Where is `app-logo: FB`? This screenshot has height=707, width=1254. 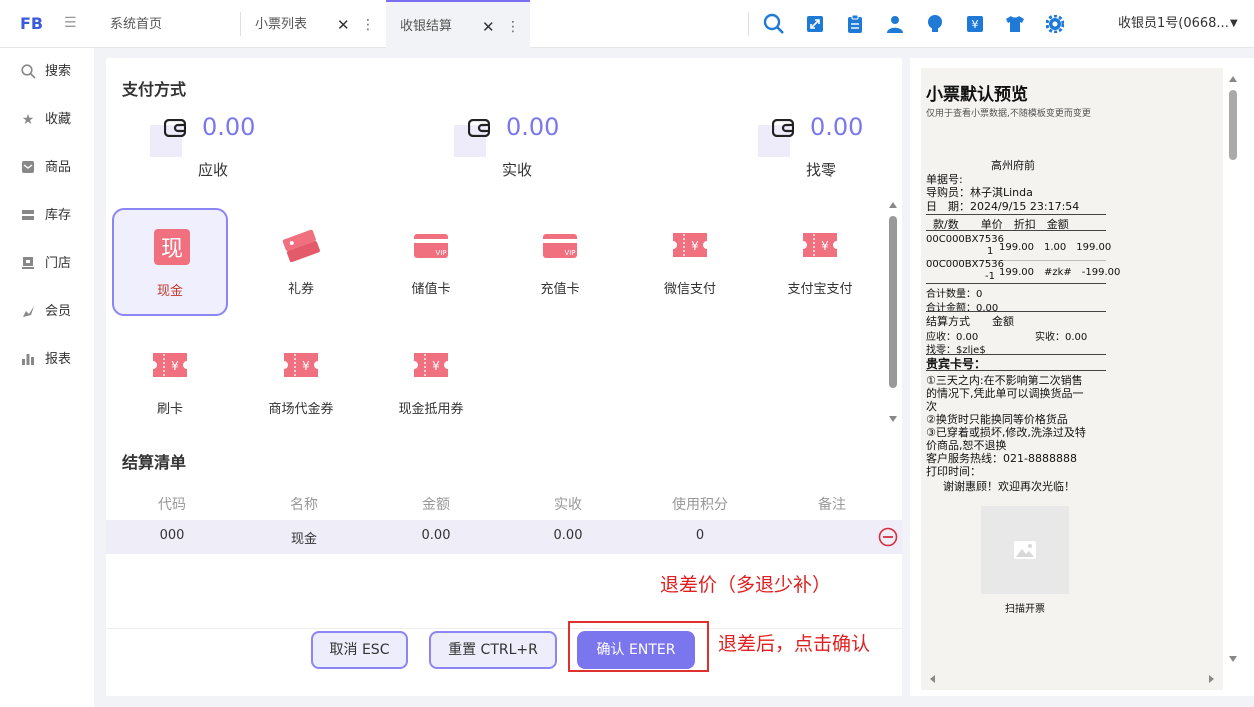
app-logo: FB is located at coordinates (31, 24).